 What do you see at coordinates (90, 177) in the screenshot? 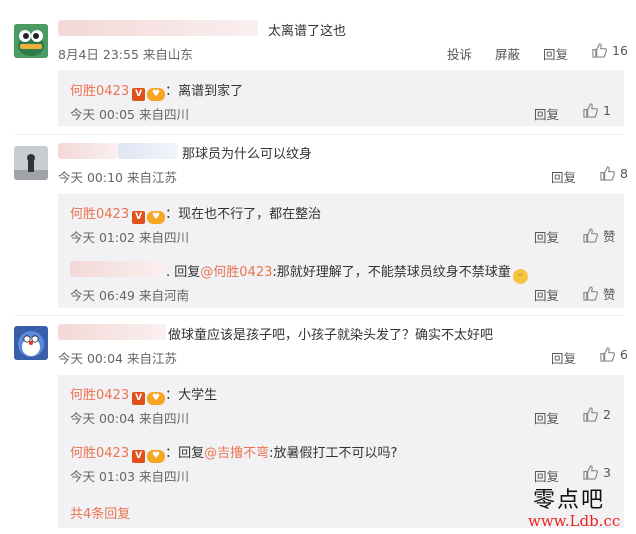
I see `comment-timestamp: 今天 00:10` at bounding box center [90, 177].